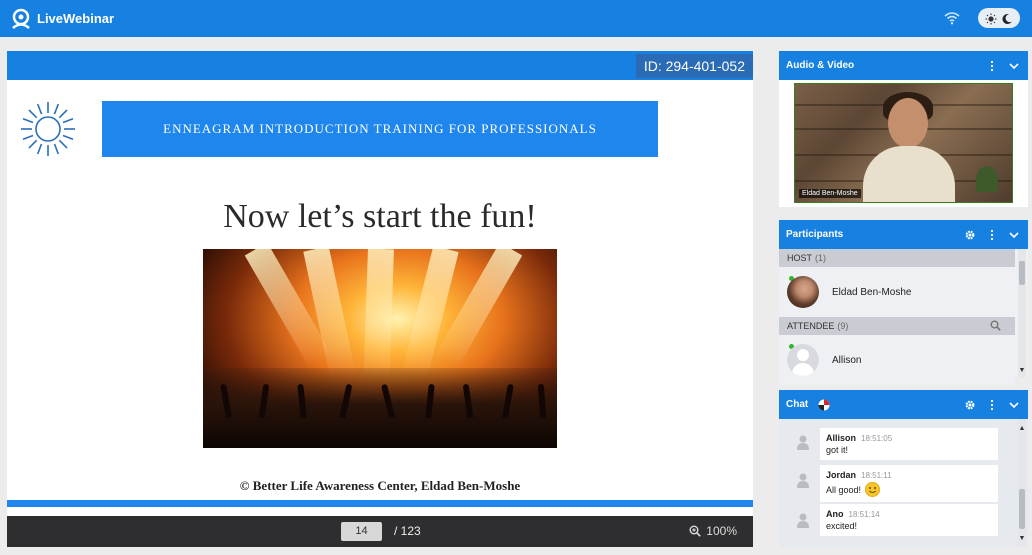  What do you see at coordinates (361, 531) in the screenshot?
I see `page-number-input: 14` at bounding box center [361, 531].